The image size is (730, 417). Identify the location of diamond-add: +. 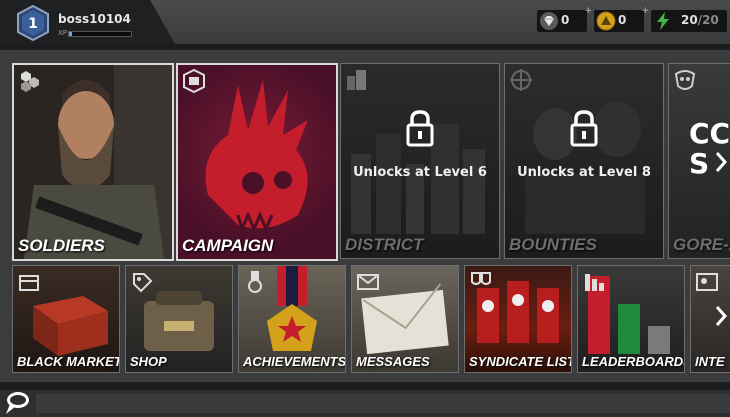
(588, 11).